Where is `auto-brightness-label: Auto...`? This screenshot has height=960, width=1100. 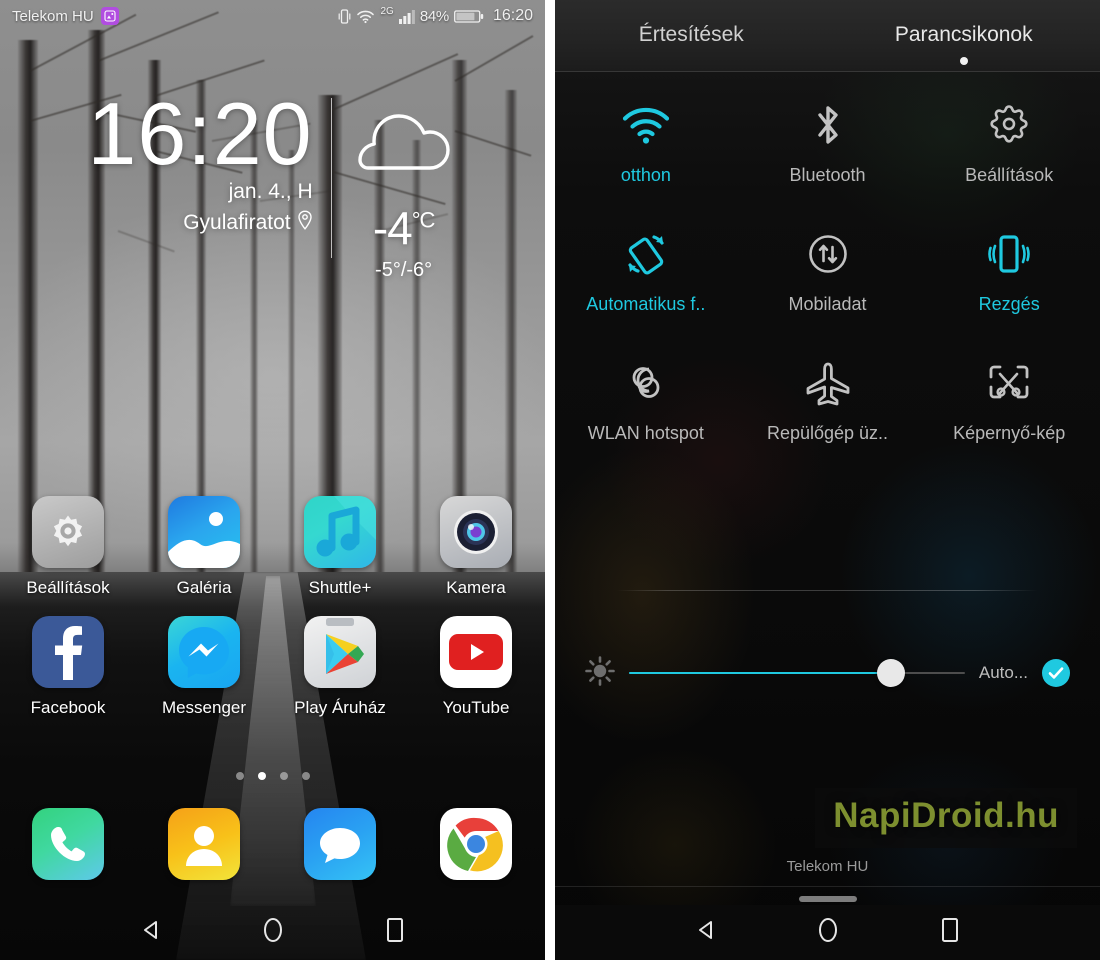 auto-brightness-label: Auto... is located at coordinates (1003, 672).